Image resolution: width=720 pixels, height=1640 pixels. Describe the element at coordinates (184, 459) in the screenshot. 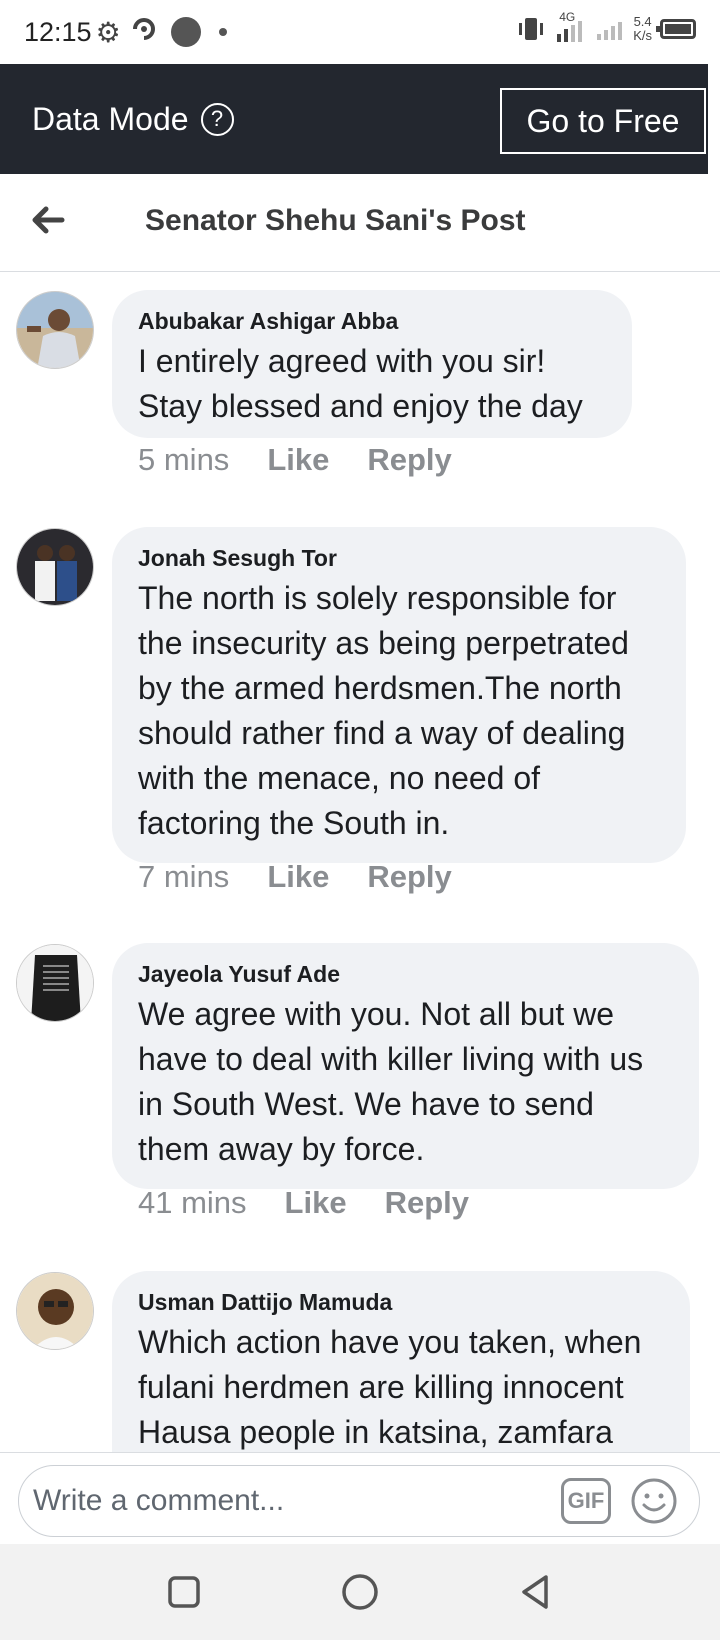

I see `comment-time: 5 mins` at that location.